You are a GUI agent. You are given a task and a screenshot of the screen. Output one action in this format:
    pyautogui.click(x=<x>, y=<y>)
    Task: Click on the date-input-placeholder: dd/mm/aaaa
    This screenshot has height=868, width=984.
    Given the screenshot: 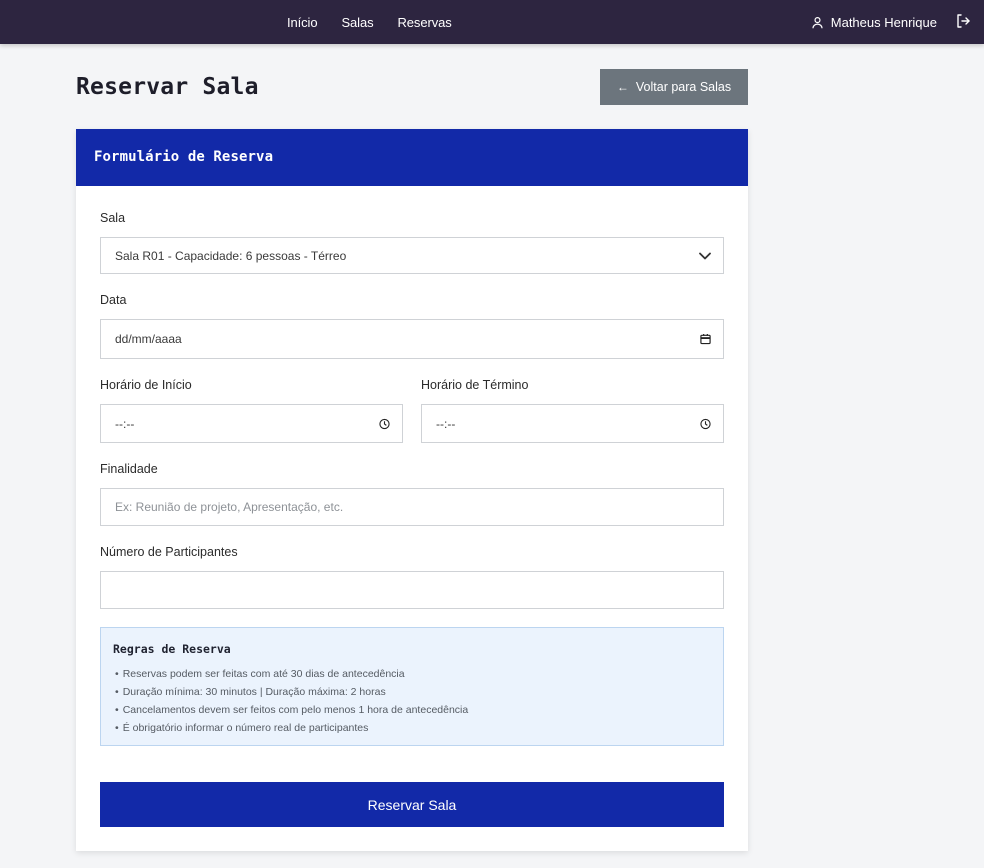 What is the action you would take?
    pyautogui.click(x=148, y=339)
    